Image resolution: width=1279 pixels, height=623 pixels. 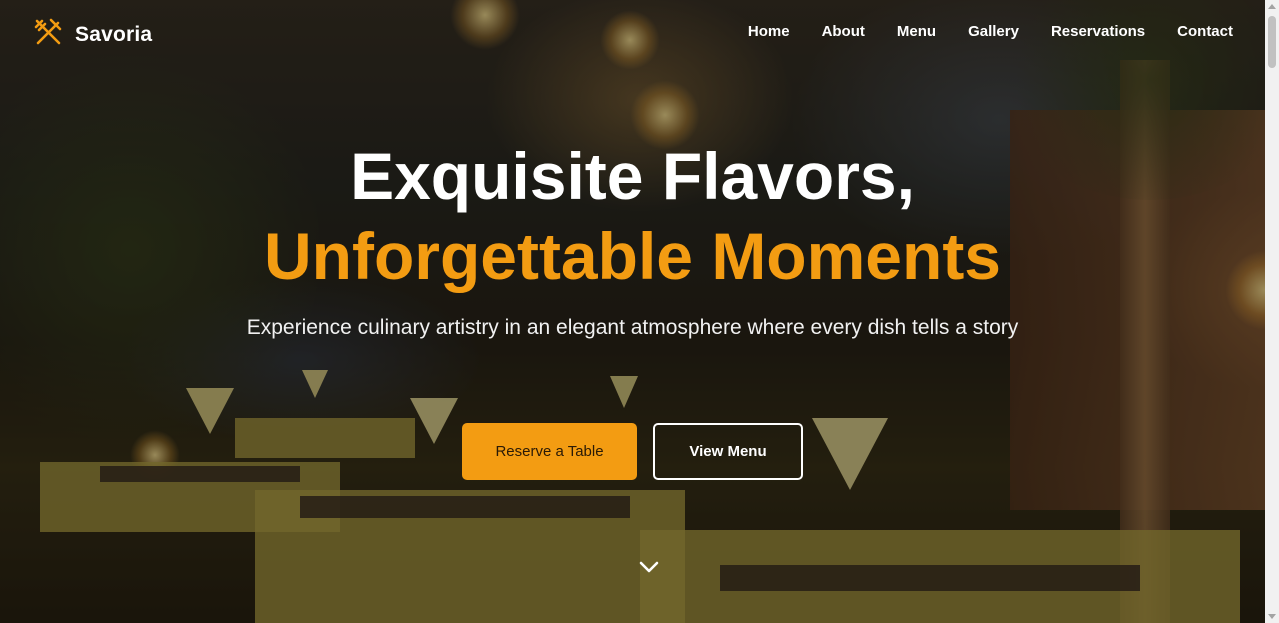 I want to click on scroll-up-arrow-icon, so click(x=1272, y=6).